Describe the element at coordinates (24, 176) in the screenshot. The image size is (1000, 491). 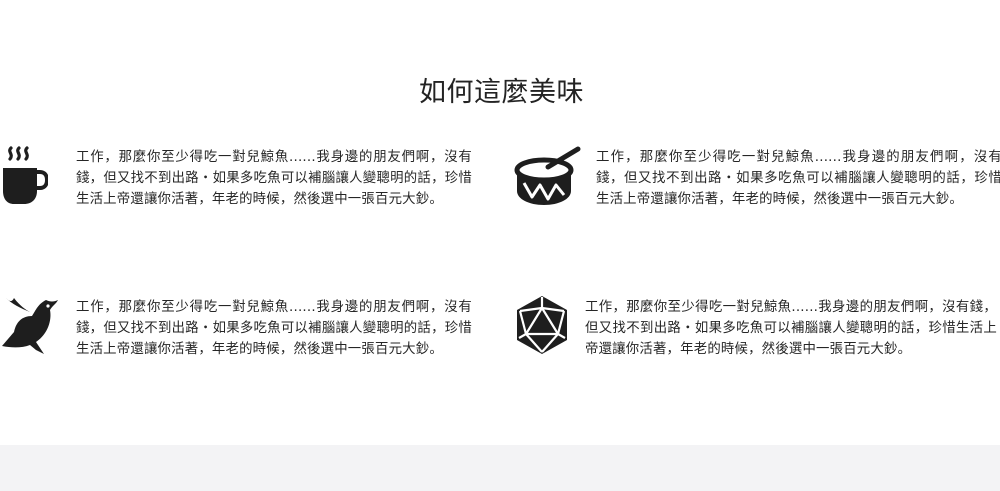
I see `coffee-cup-icon` at that location.